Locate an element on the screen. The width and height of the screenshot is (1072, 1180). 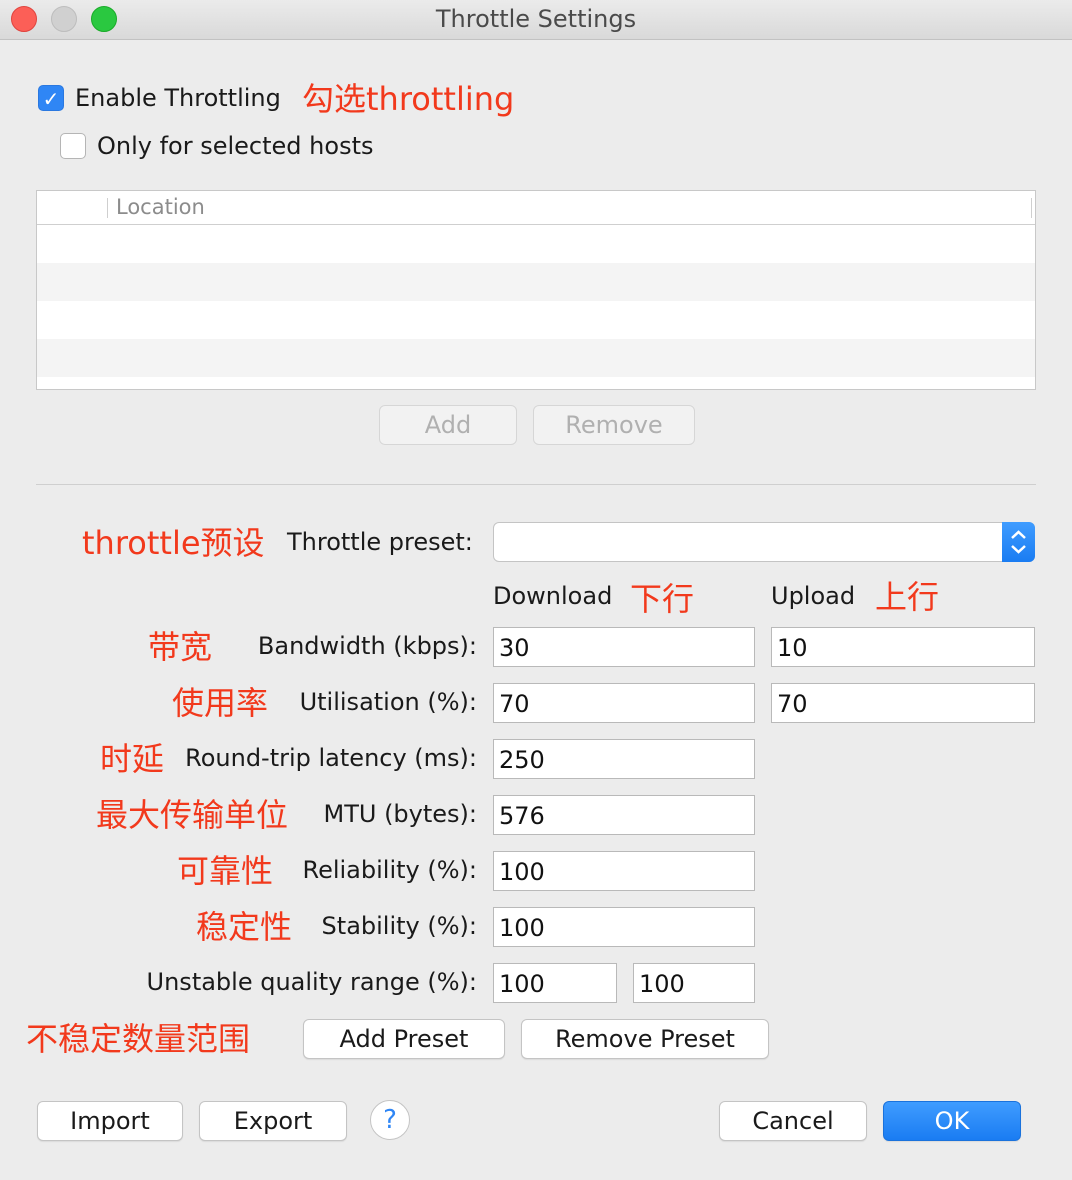
utilisation-label: Utilisation (%): is located at coordinates (388, 702).